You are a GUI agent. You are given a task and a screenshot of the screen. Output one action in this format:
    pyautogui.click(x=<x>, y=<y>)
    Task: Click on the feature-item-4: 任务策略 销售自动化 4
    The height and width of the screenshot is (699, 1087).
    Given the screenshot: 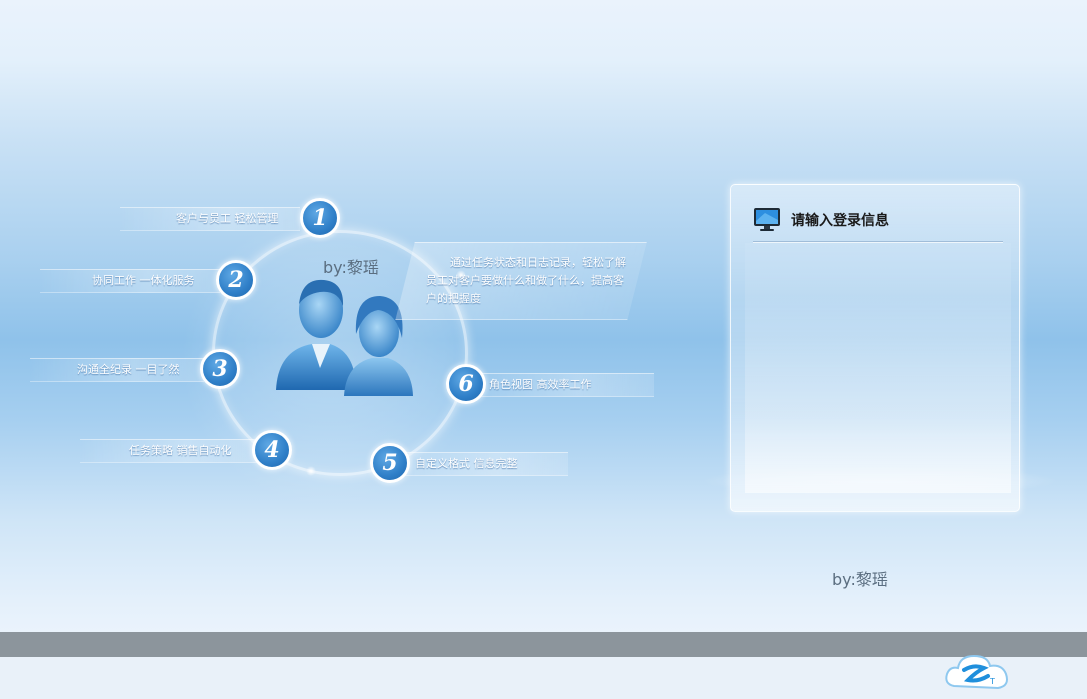 What is the action you would take?
    pyautogui.click(x=195, y=450)
    